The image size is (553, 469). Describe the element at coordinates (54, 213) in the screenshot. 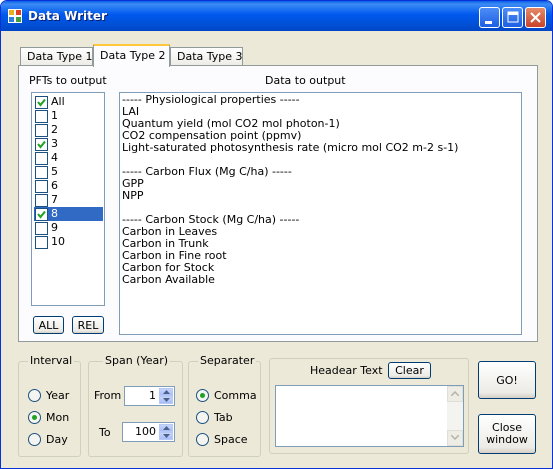

I see `pft-item-label: 8` at that location.